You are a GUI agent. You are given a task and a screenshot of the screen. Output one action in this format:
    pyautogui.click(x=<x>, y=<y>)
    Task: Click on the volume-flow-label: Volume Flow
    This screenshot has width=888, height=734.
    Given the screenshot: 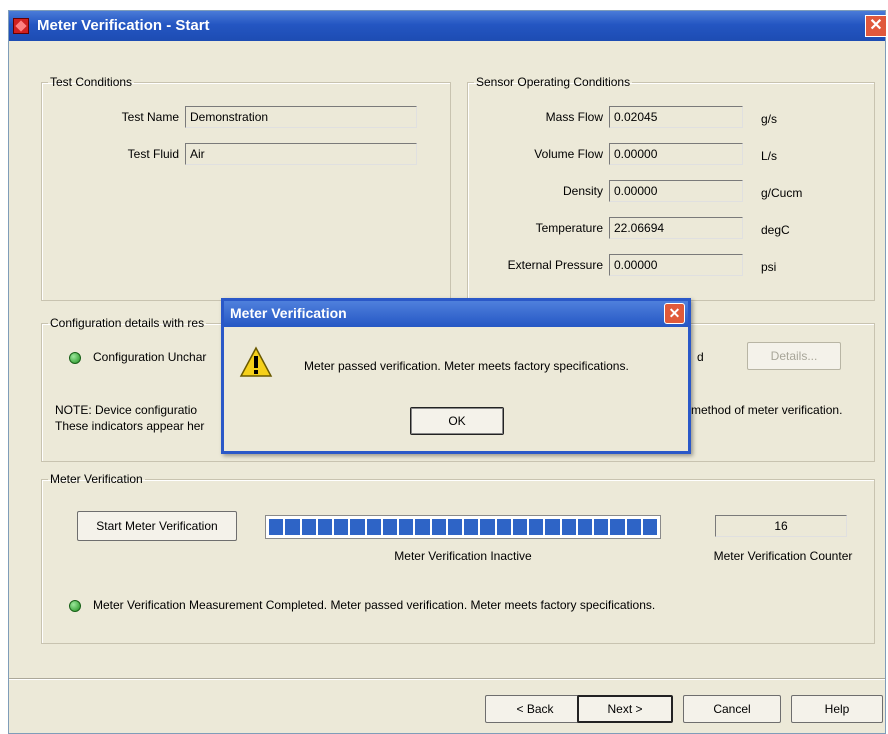 What is the action you would take?
    pyautogui.click(x=568, y=154)
    